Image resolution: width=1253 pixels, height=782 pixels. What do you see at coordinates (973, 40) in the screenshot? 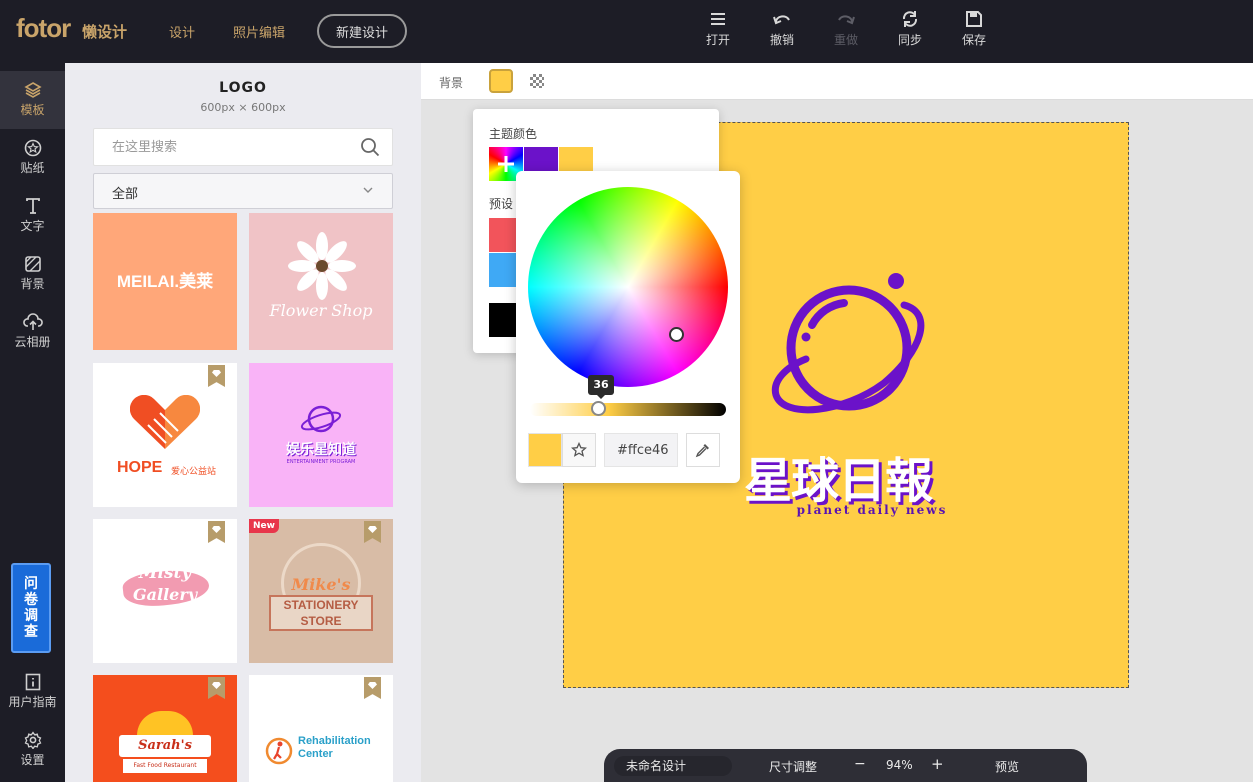
I see `save-label: 保存` at bounding box center [973, 40].